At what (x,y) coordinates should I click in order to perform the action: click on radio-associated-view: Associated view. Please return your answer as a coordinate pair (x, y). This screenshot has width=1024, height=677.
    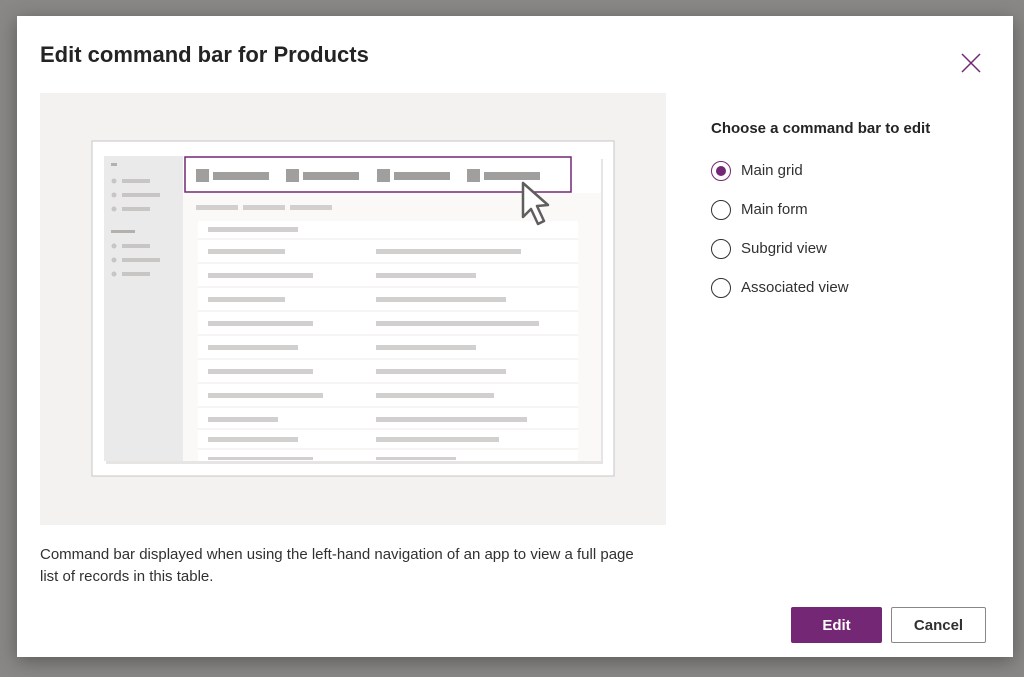
    Looking at the image, I should click on (820, 287).